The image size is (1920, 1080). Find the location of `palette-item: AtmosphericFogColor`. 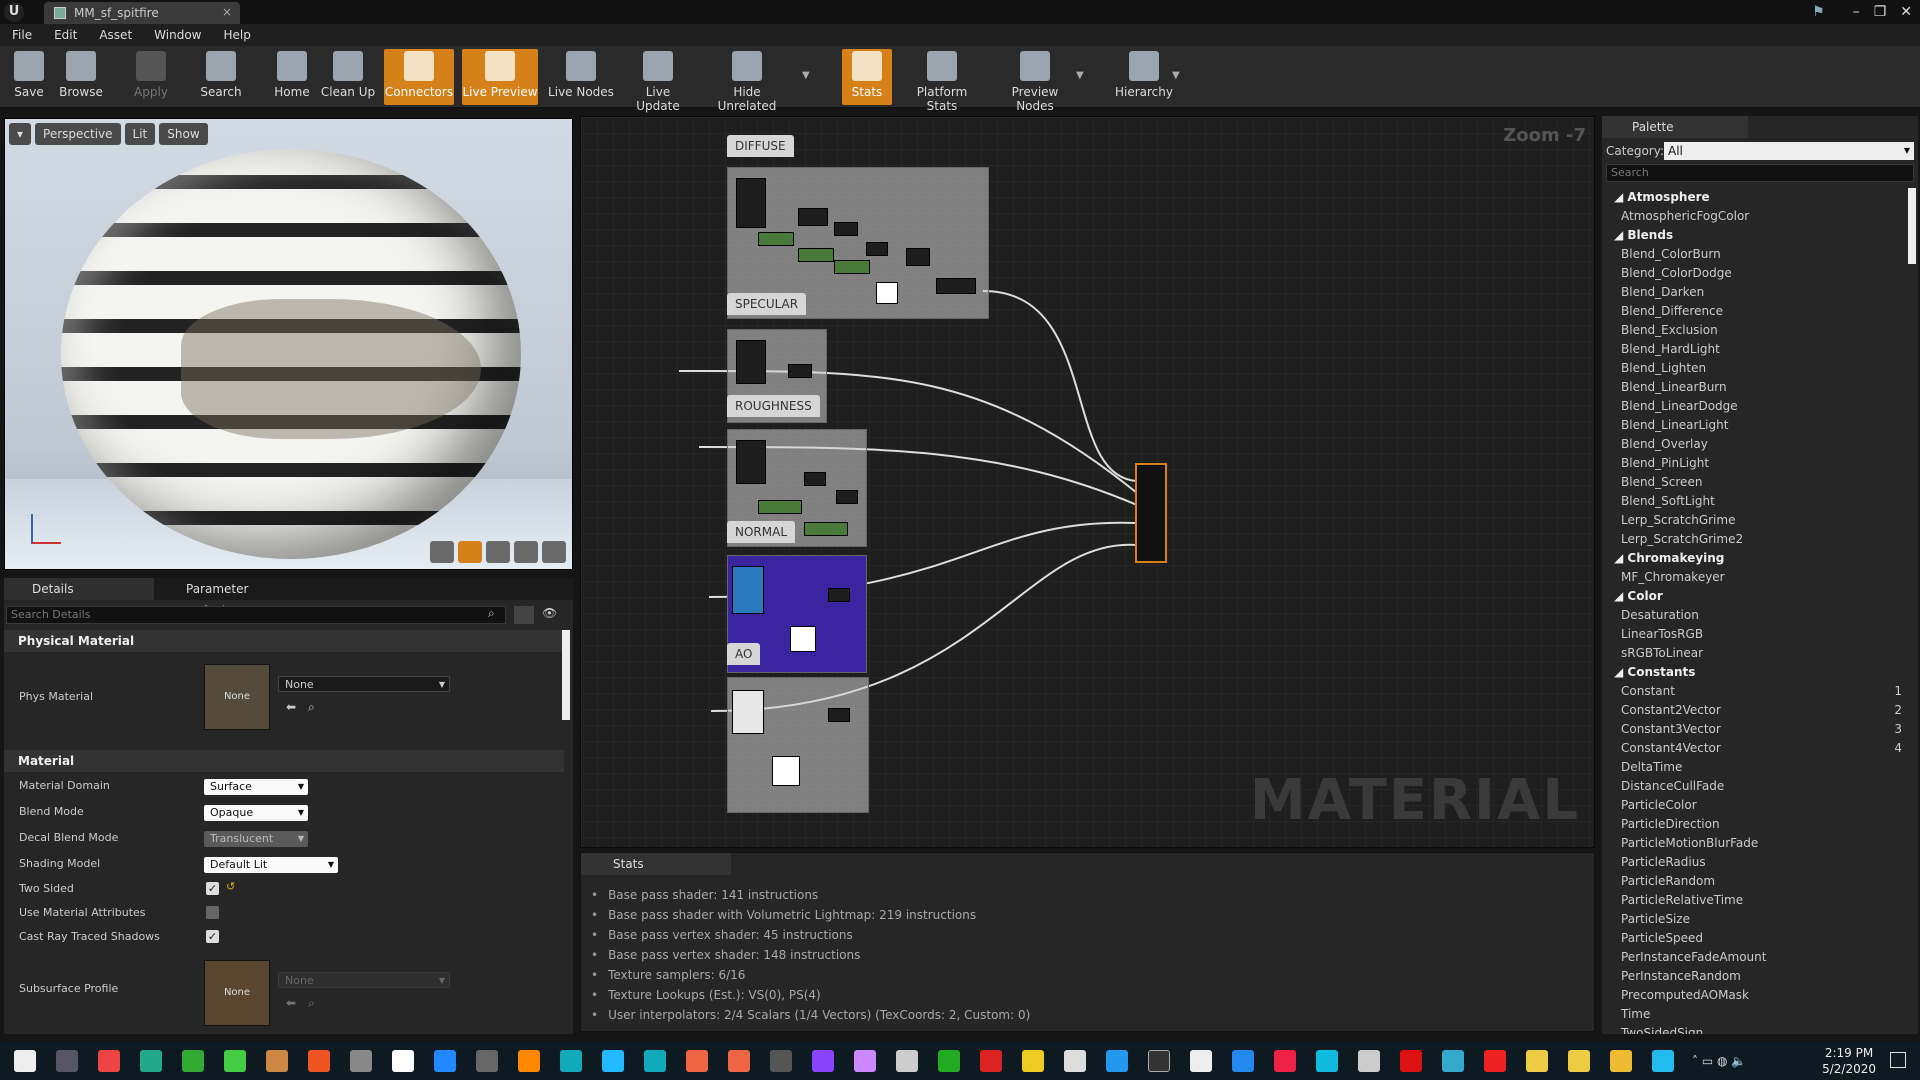

palette-item: AtmosphericFogColor is located at coordinates (1756, 216).